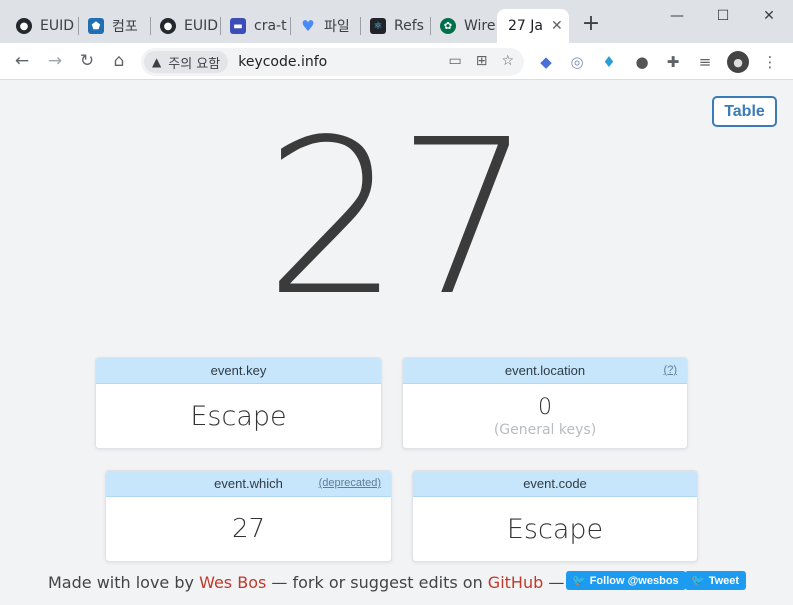  Describe the element at coordinates (480, 26) in the screenshot. I see `tab-title: Wire` at that location.